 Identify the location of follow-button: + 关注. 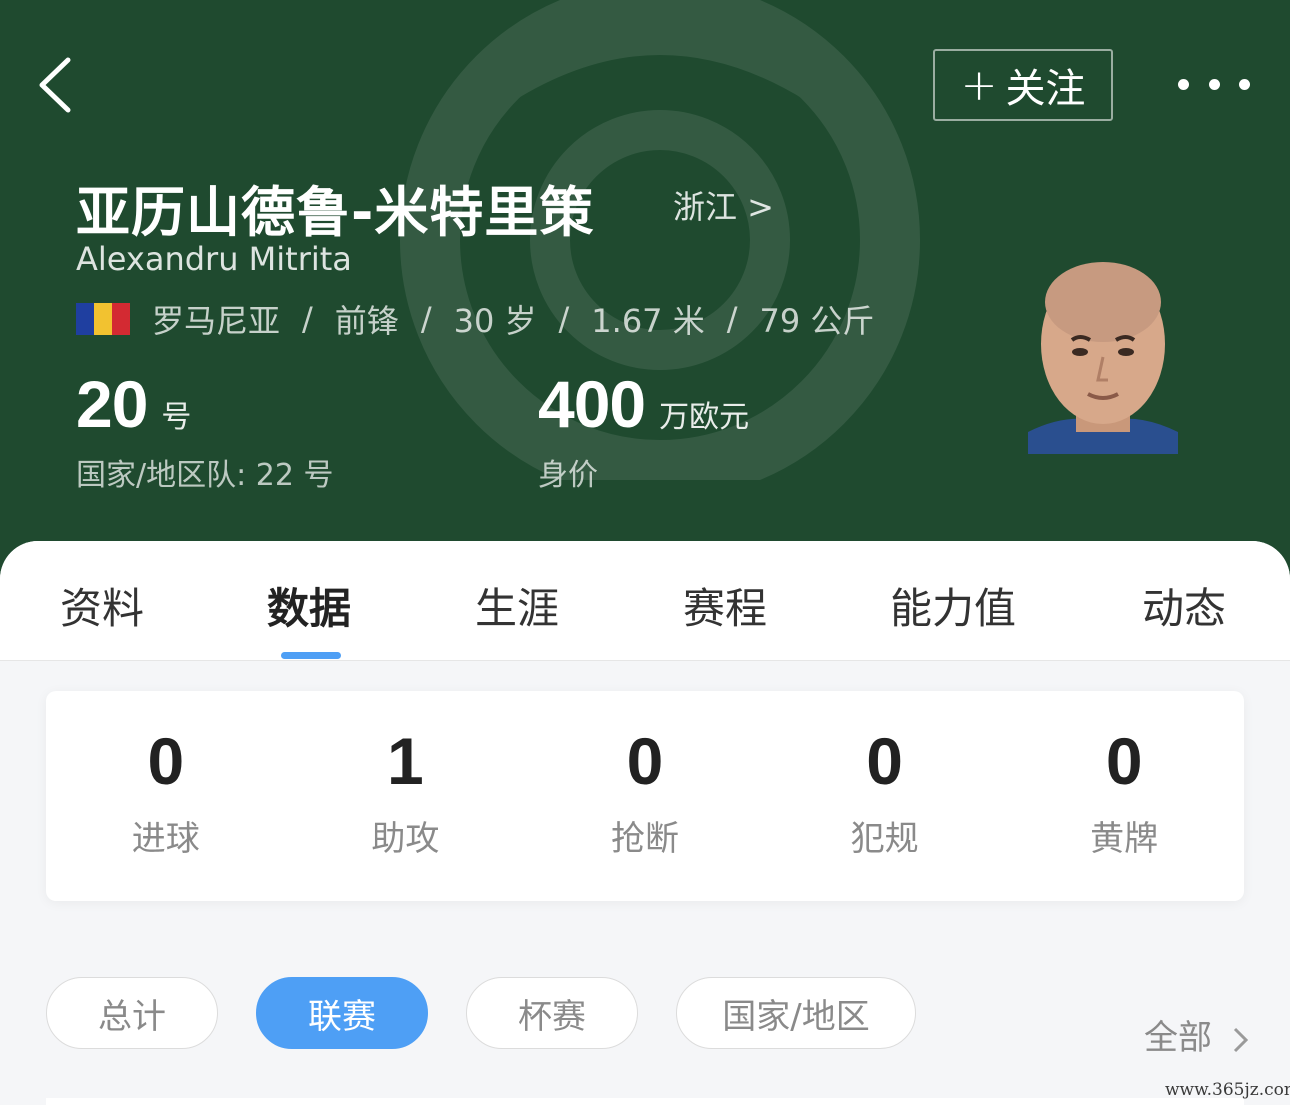
(1023, 85).